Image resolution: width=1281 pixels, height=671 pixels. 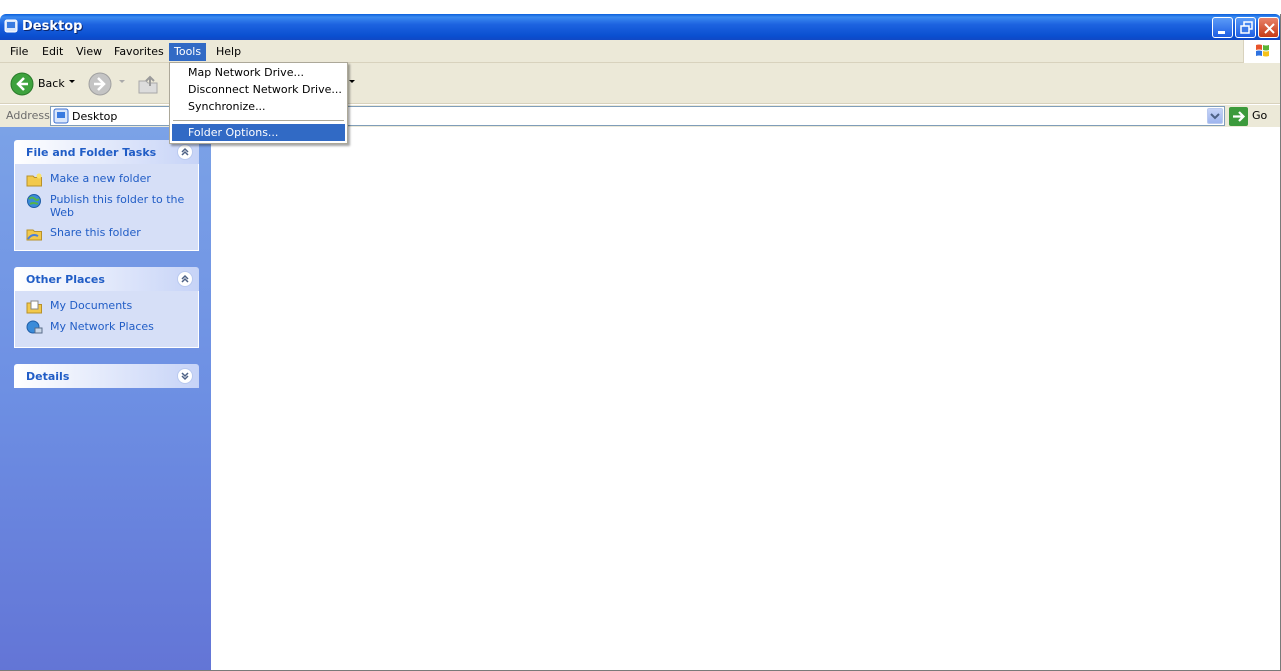 What do you see at coordinates (106, 206) in the screenshot?
I see `task-publish-folder: Publish this folder to the Web` at bounding box center [106, 206].